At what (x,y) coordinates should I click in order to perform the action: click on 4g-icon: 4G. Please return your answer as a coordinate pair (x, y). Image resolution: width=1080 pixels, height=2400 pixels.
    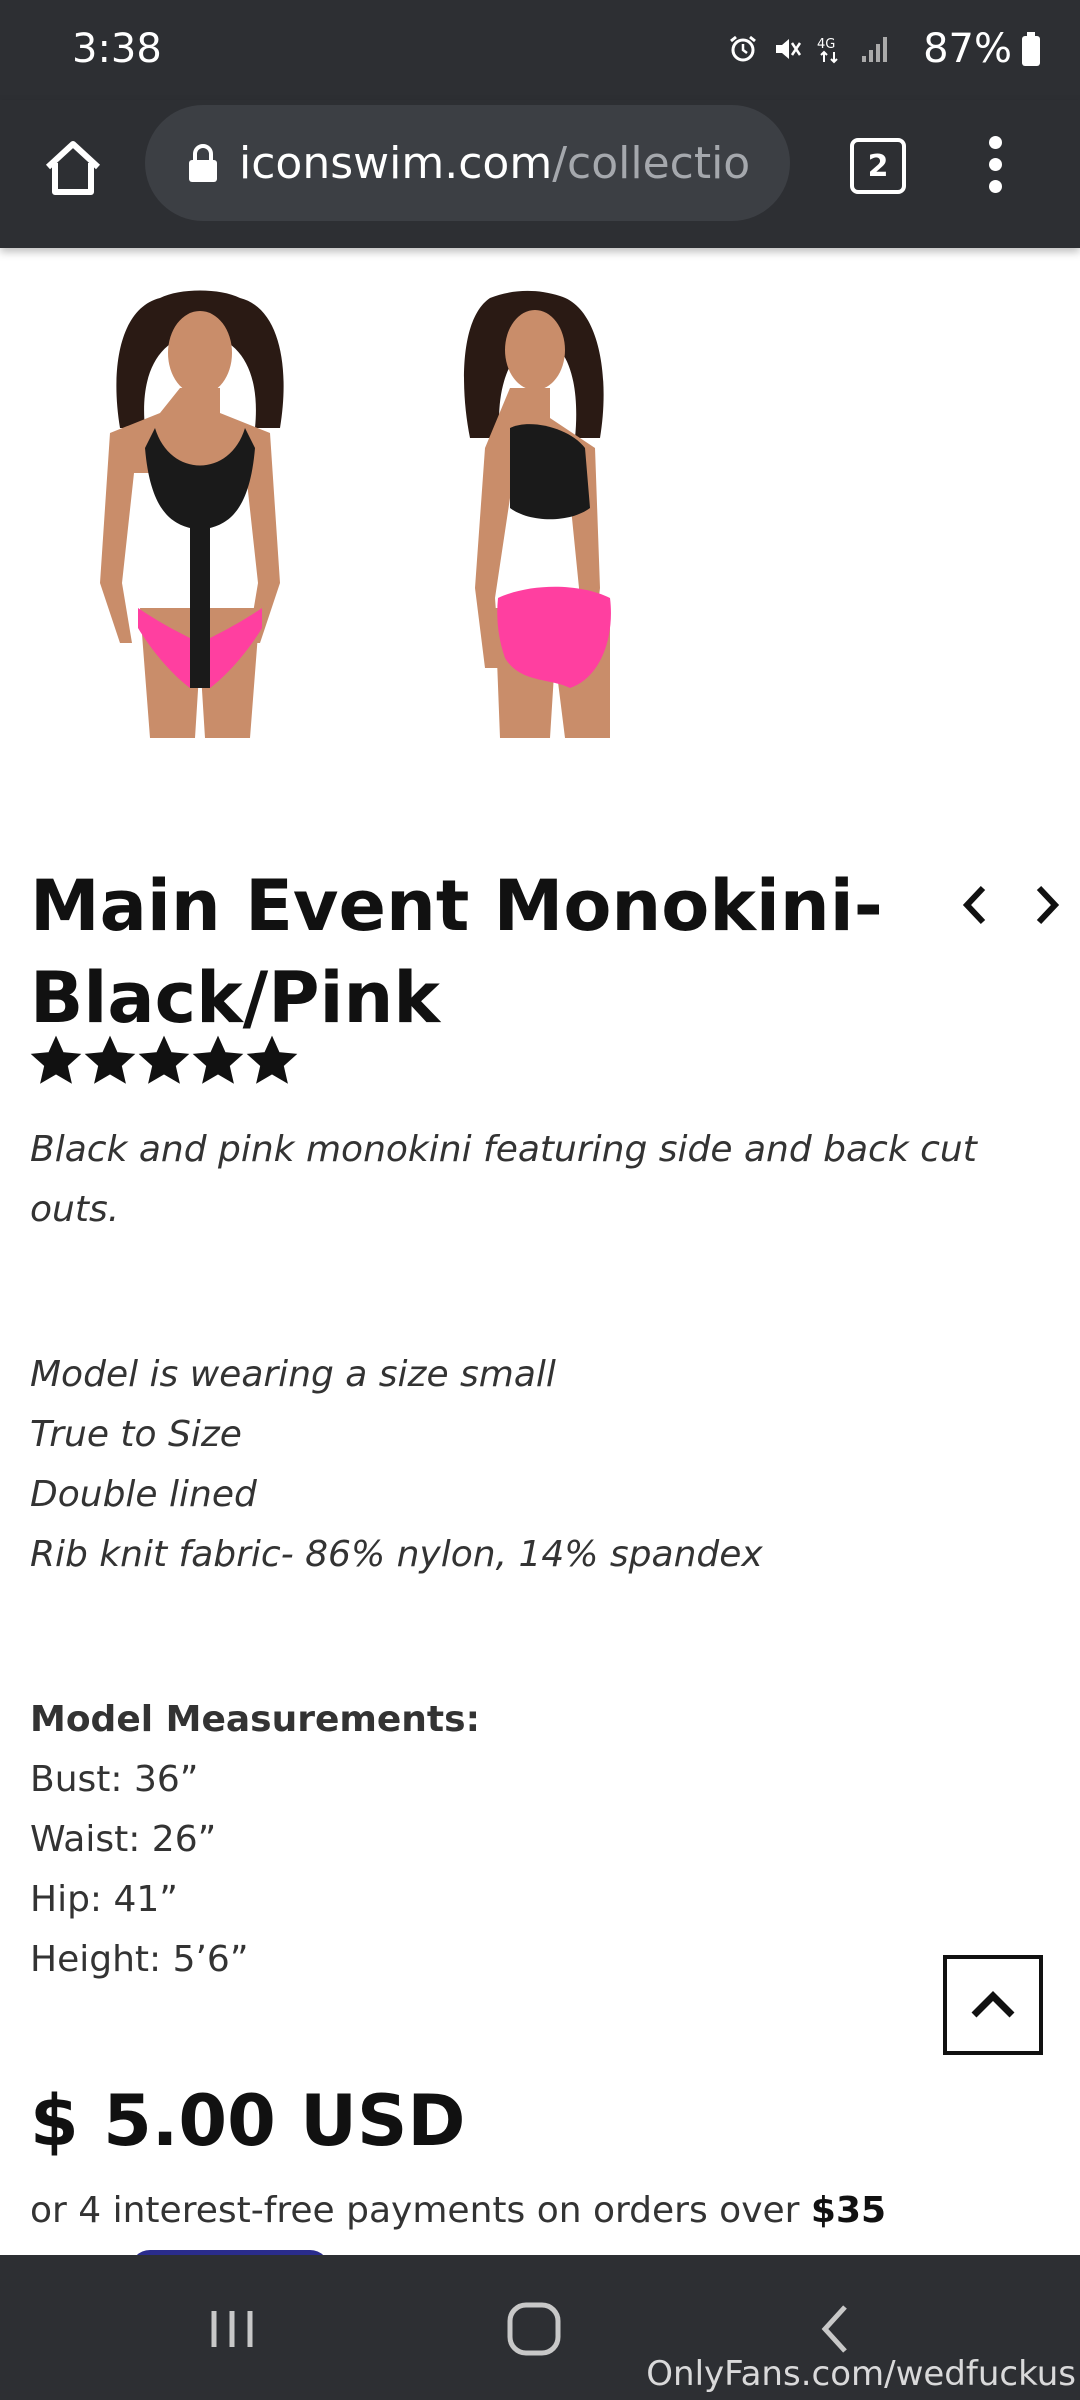
    Looking at the image, I should click on (827, 50).